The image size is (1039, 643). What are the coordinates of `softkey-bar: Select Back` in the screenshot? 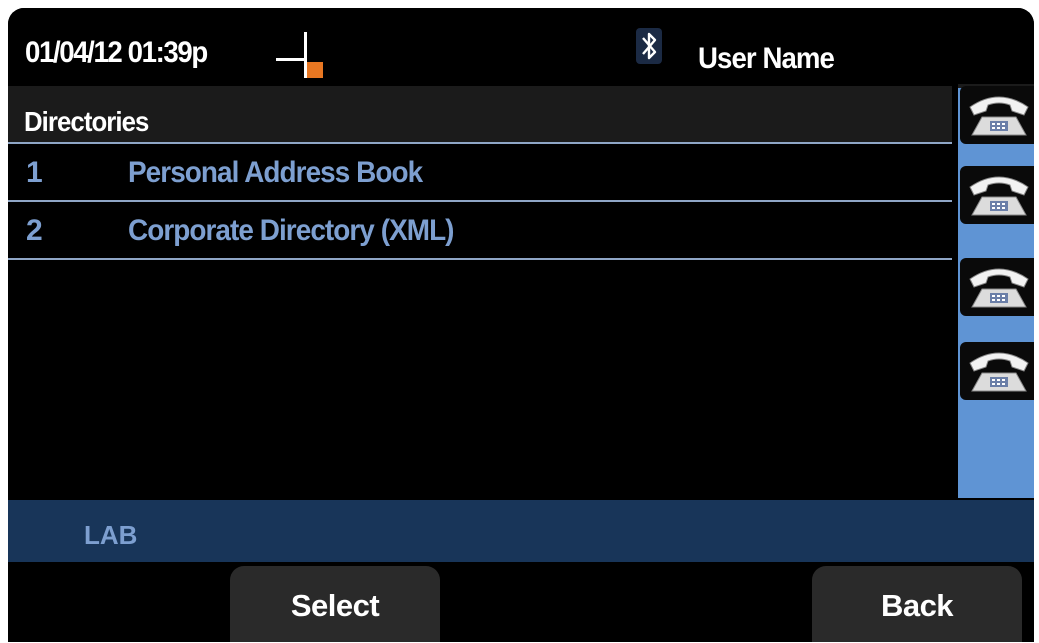 It's located at (521, 602).